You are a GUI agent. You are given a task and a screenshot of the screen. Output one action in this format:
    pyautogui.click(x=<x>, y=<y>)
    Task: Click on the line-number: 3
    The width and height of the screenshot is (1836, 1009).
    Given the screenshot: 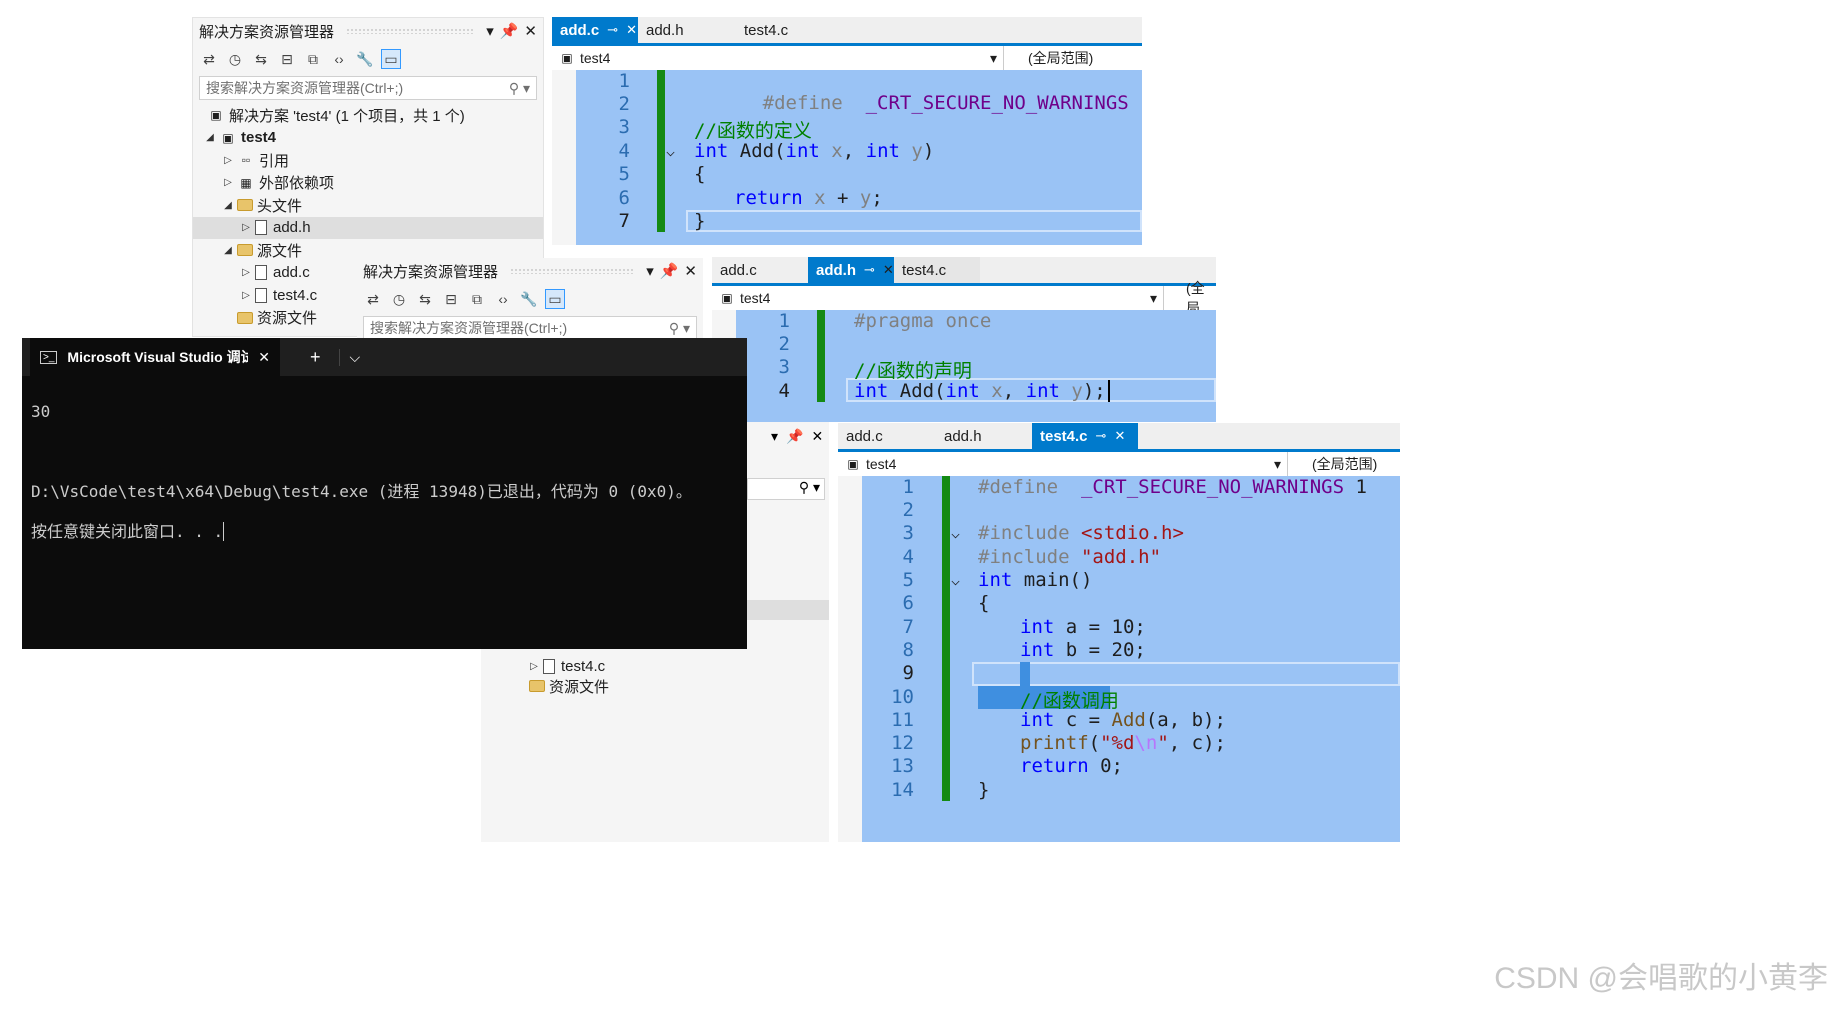 What is the action you would take?
    pyautogui.click(x=624, y=127)
    